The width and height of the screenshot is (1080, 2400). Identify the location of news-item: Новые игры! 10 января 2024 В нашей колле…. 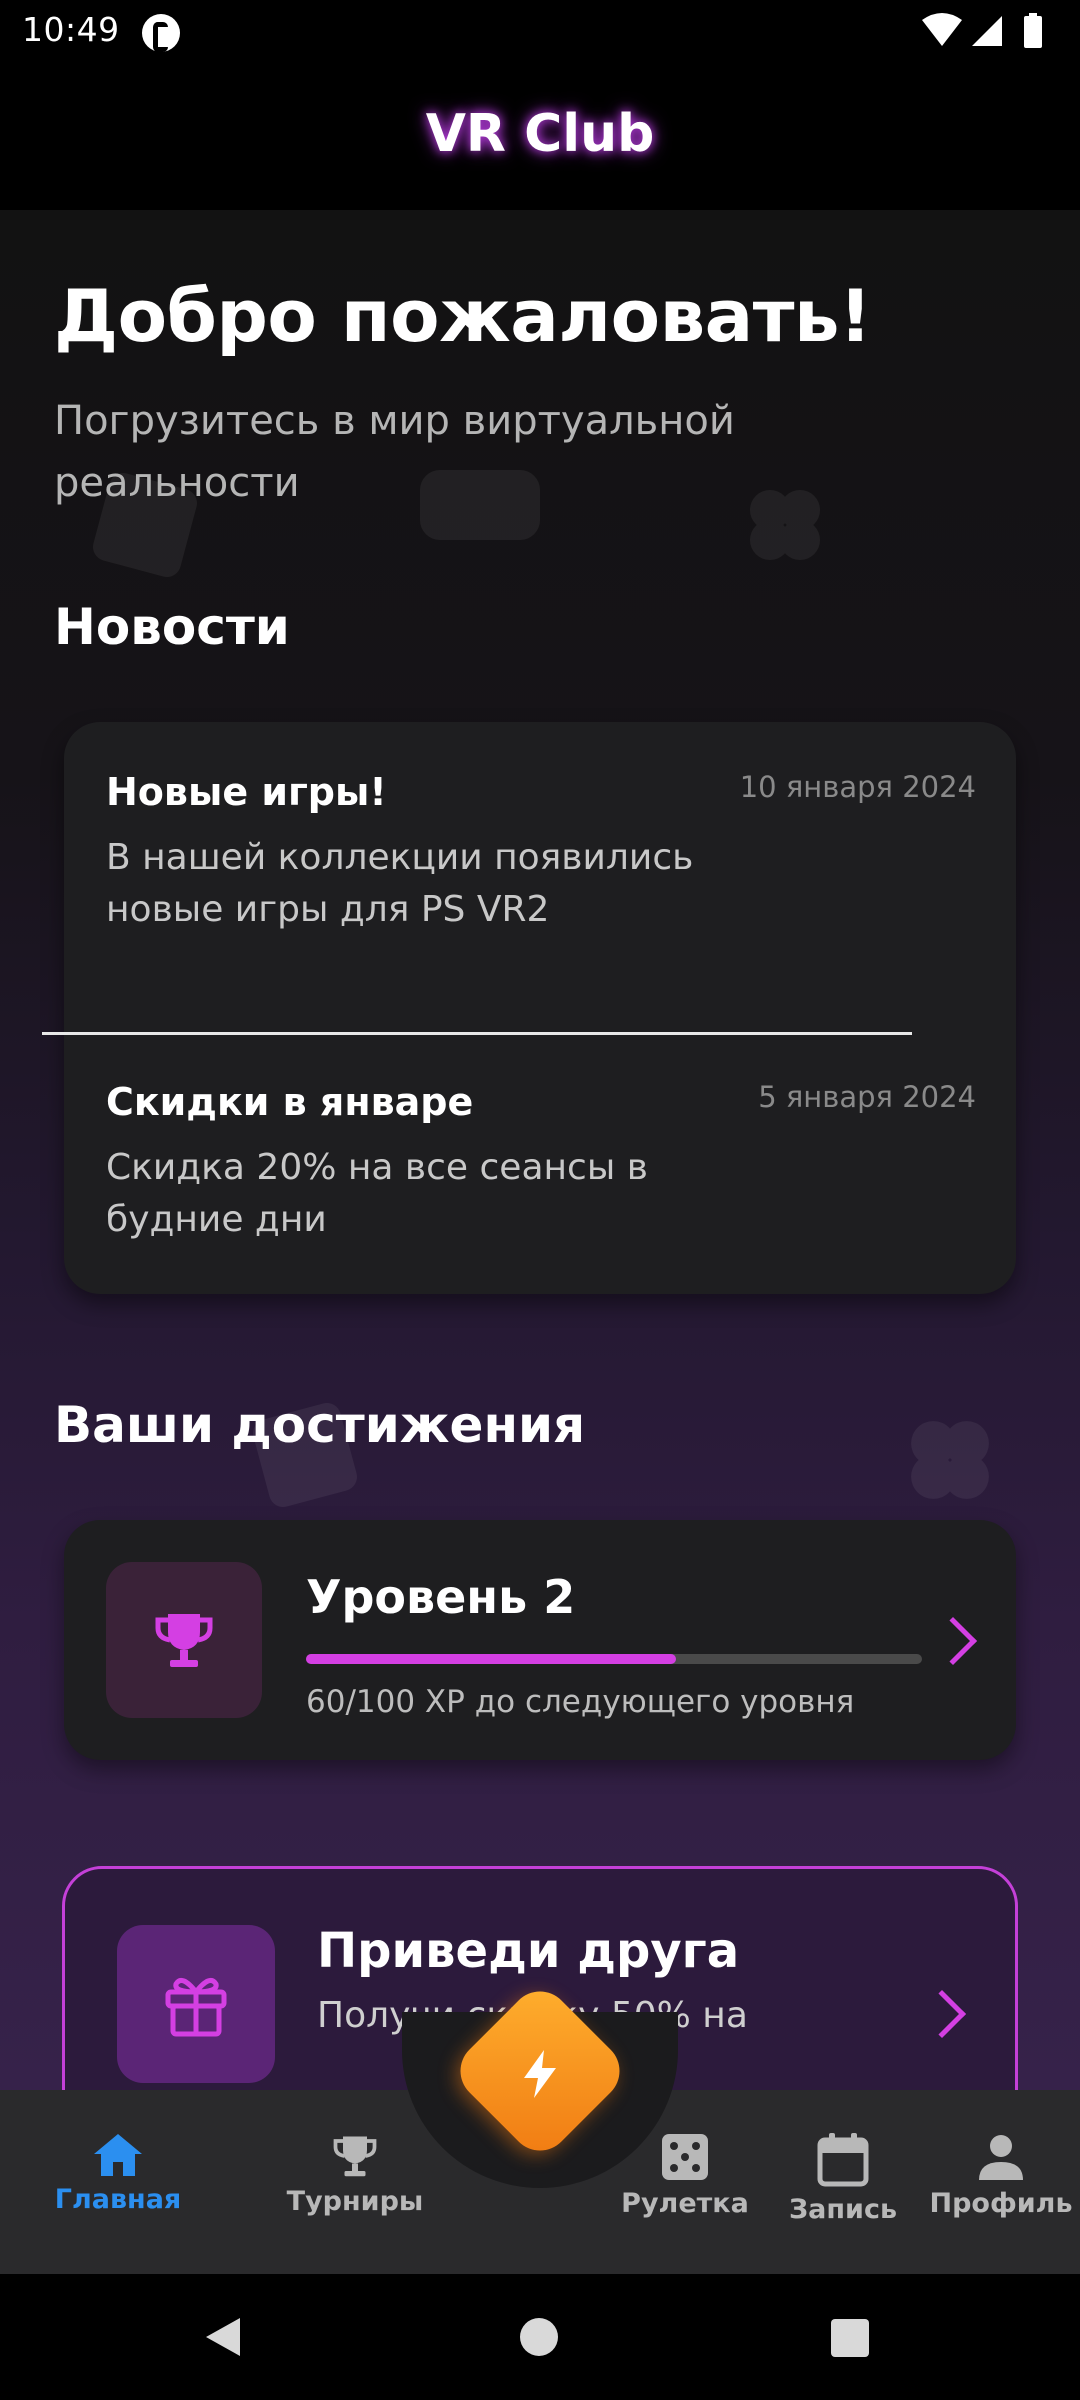
(541, 853).